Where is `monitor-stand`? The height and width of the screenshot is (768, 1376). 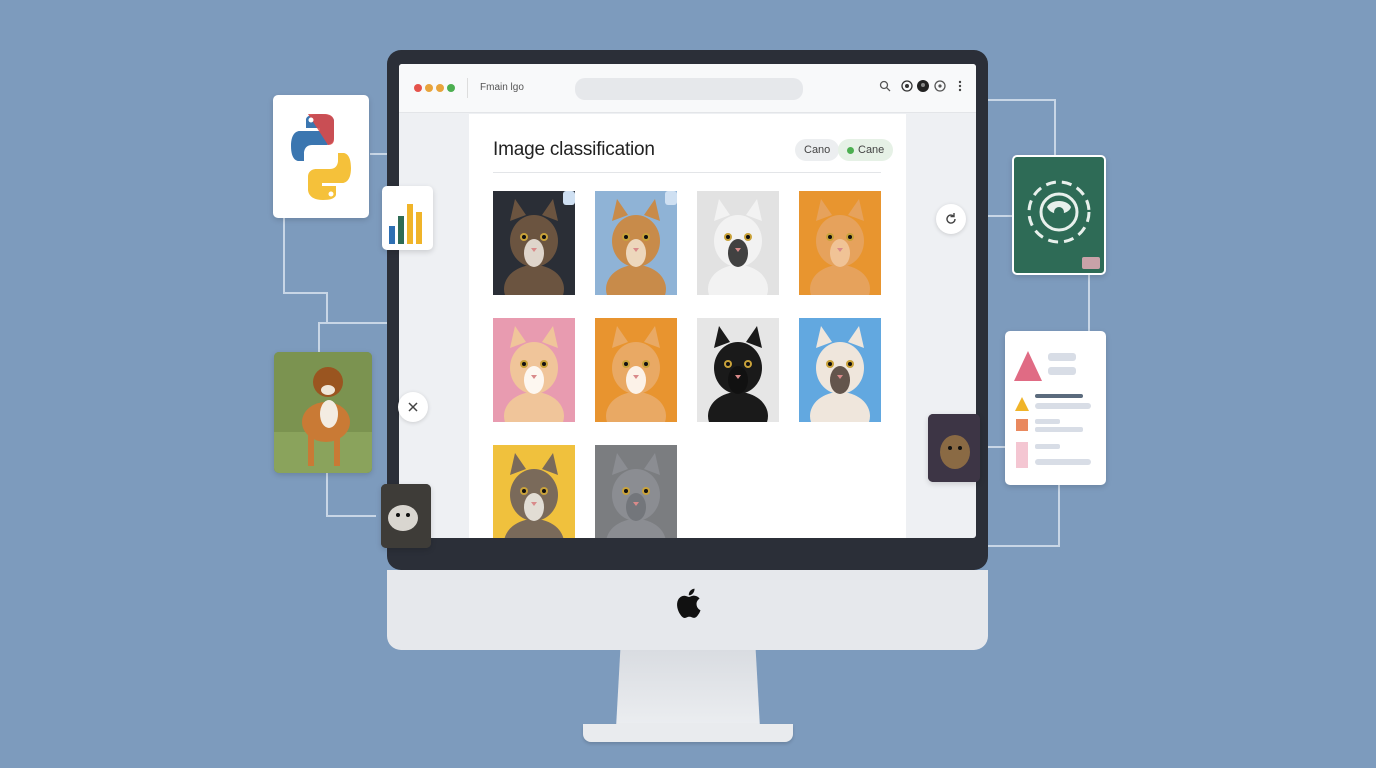
monitor-stand is located at coordinates (688, 689).